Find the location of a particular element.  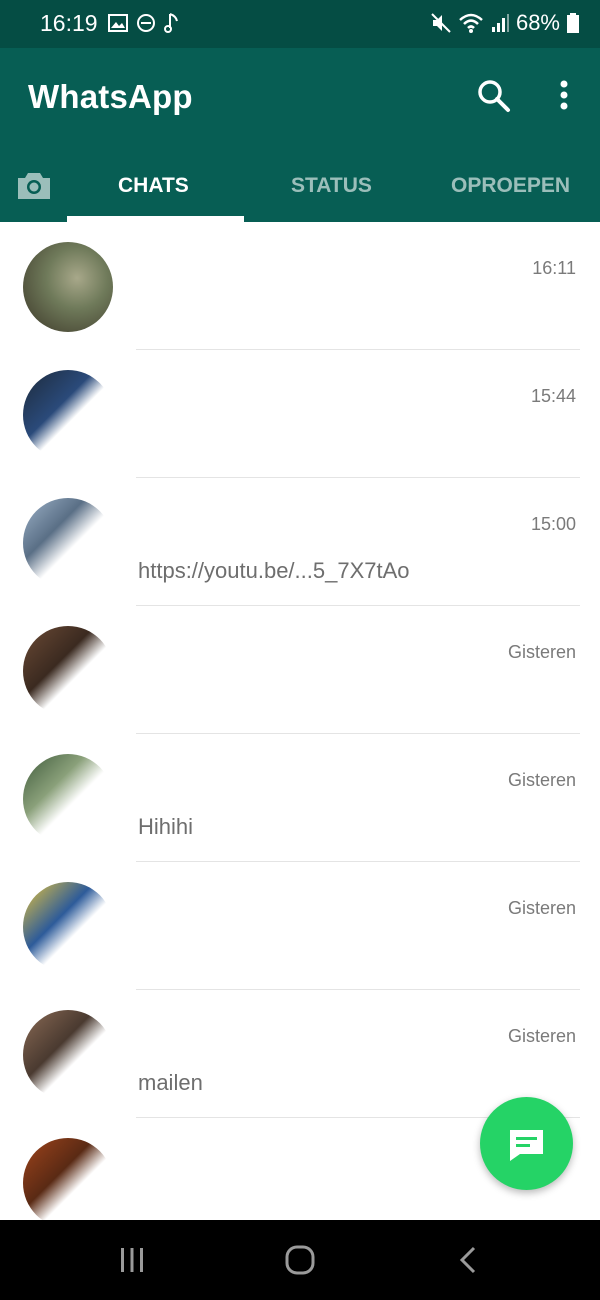

app-title: WhatsApp is located at coordinates (110, 96).